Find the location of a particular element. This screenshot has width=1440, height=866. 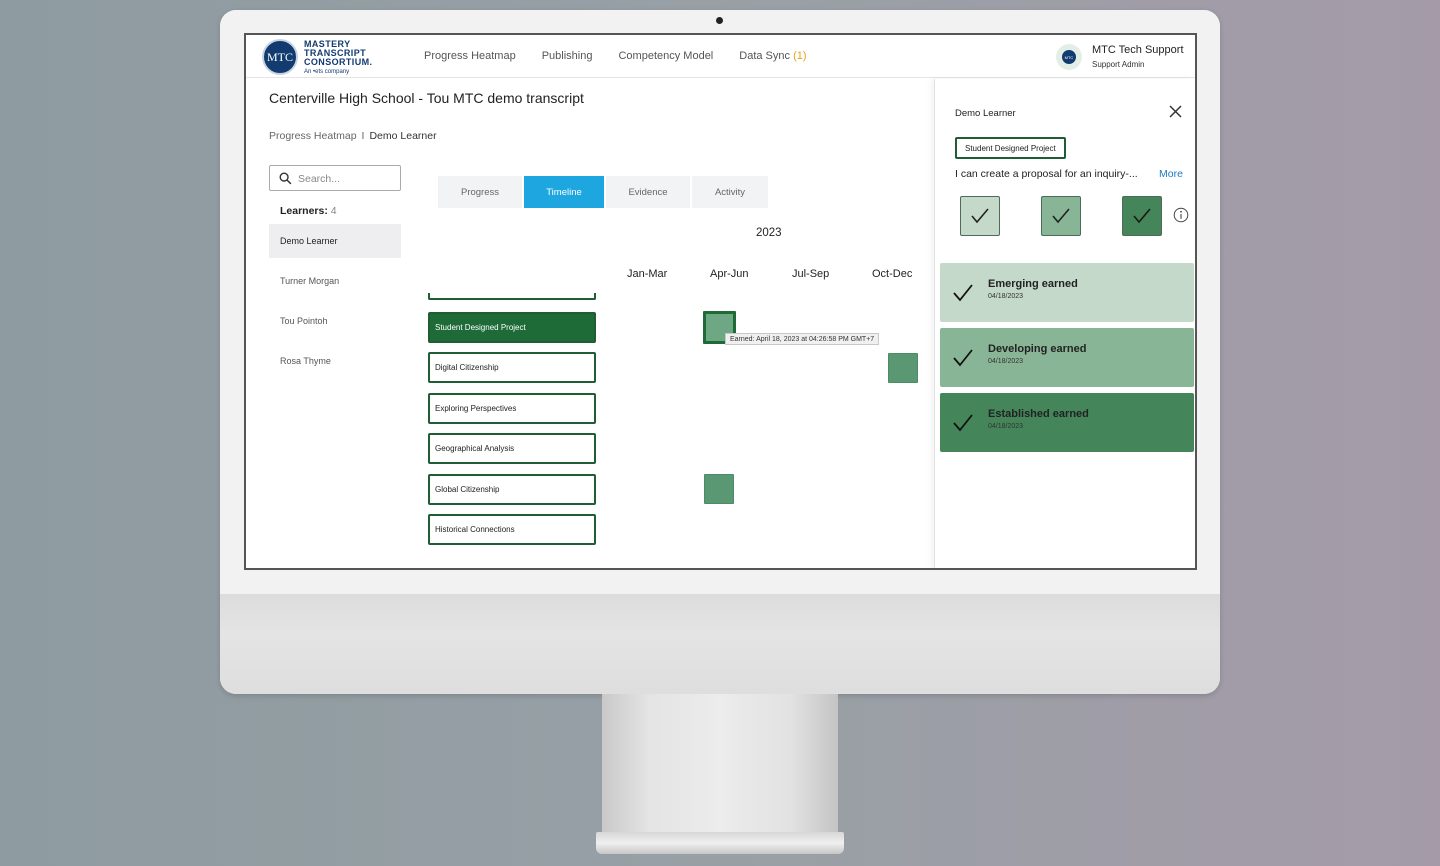

tab-activity: Activity is located at coordinates (730, 192).